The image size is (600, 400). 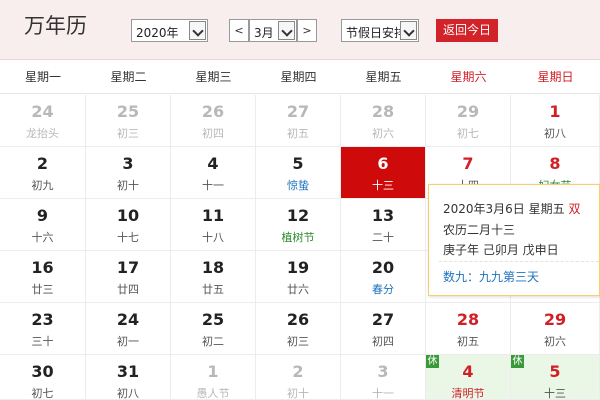 What do you see at coordinates (128, 289) in the screenshot?
I see `lunar-date: 廿四` at bounding box center [128, 289].